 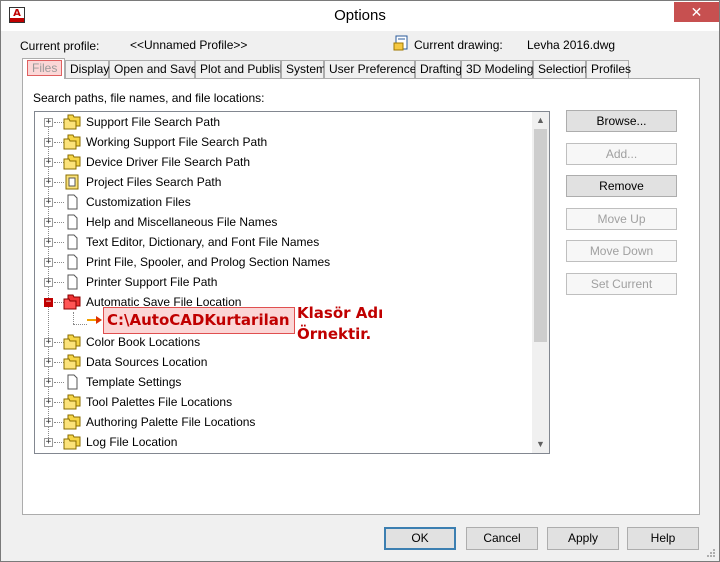 What do you see at coordinates (583, 538) in the screenshot?
I see `apply-button: Apply` at bounding box center [583, 538].